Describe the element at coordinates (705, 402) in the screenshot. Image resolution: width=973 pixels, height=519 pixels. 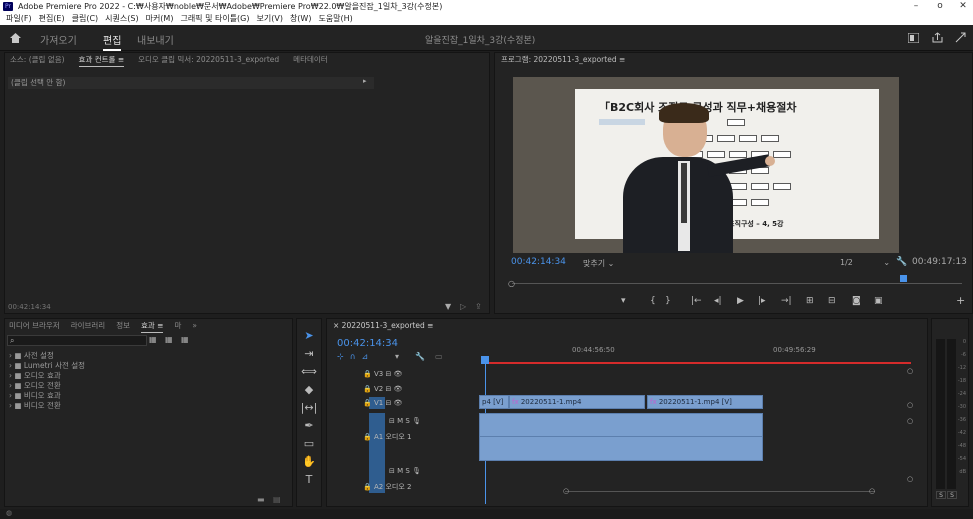
I see `clip-v1-c: fx 20220511-1.mp4 [V]` at that location.